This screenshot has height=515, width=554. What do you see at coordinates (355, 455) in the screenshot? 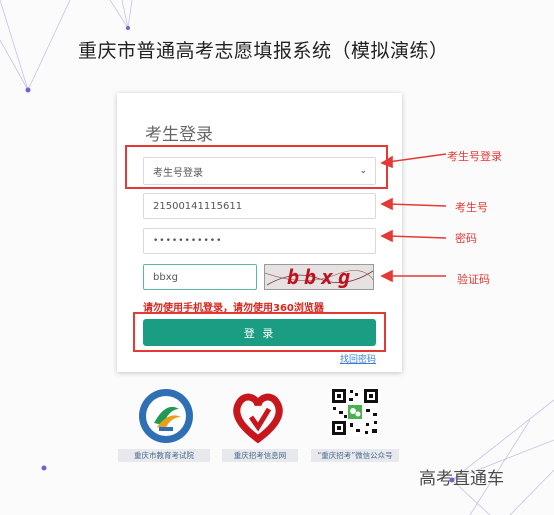
I see `footer-link-wechat: “重庆招考”微信公众号` at bounding box center [355, 455].